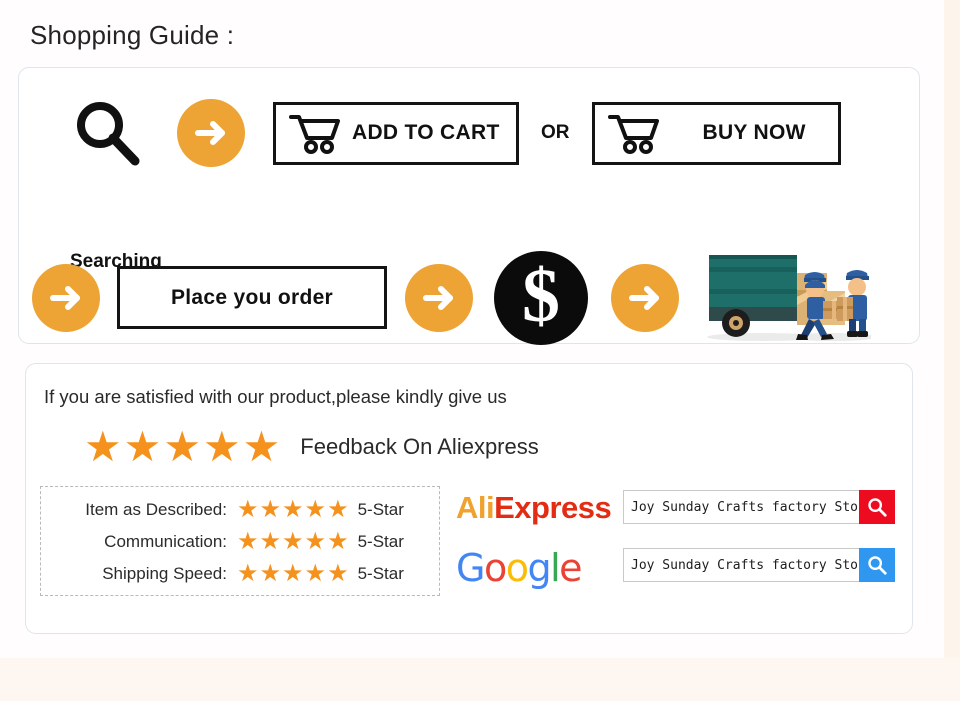 Image resolution: width=960 pixels, height=701 pixels. I want to click on place-order-label: Place you order, so click(252, 297).